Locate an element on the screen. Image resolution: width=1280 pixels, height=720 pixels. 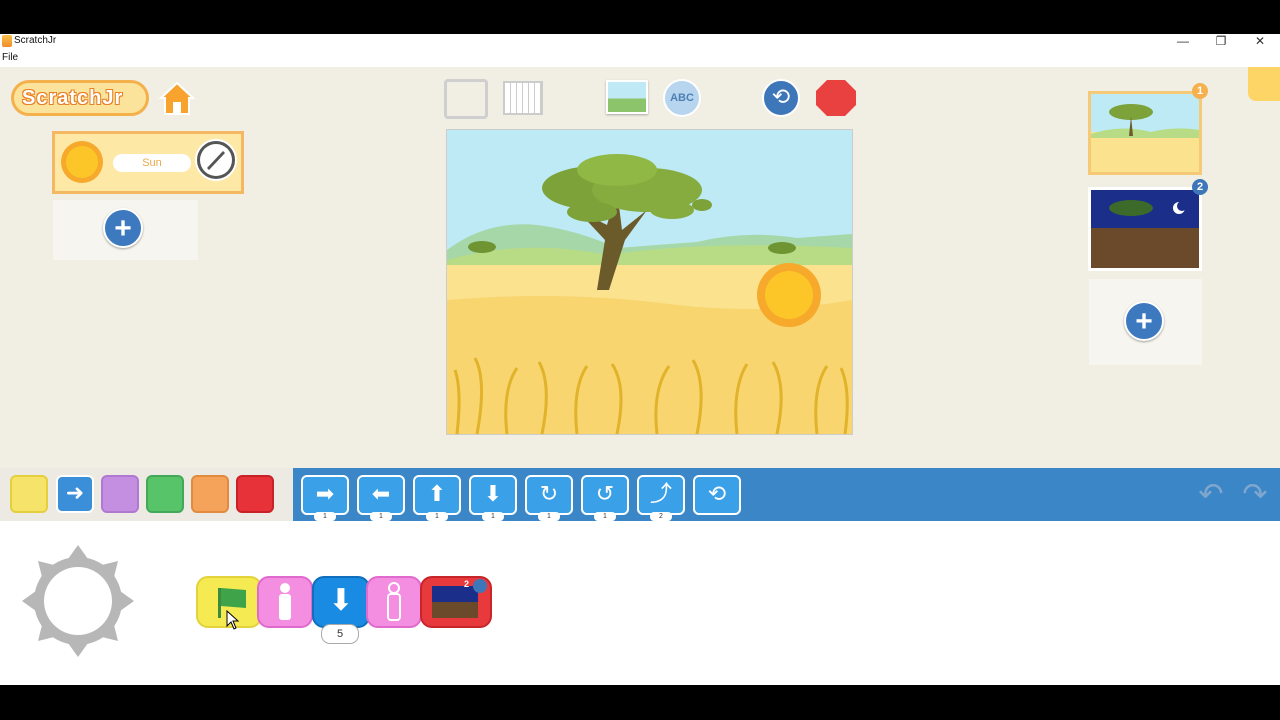
menu-bar: File is located at coordinates (640, 59).